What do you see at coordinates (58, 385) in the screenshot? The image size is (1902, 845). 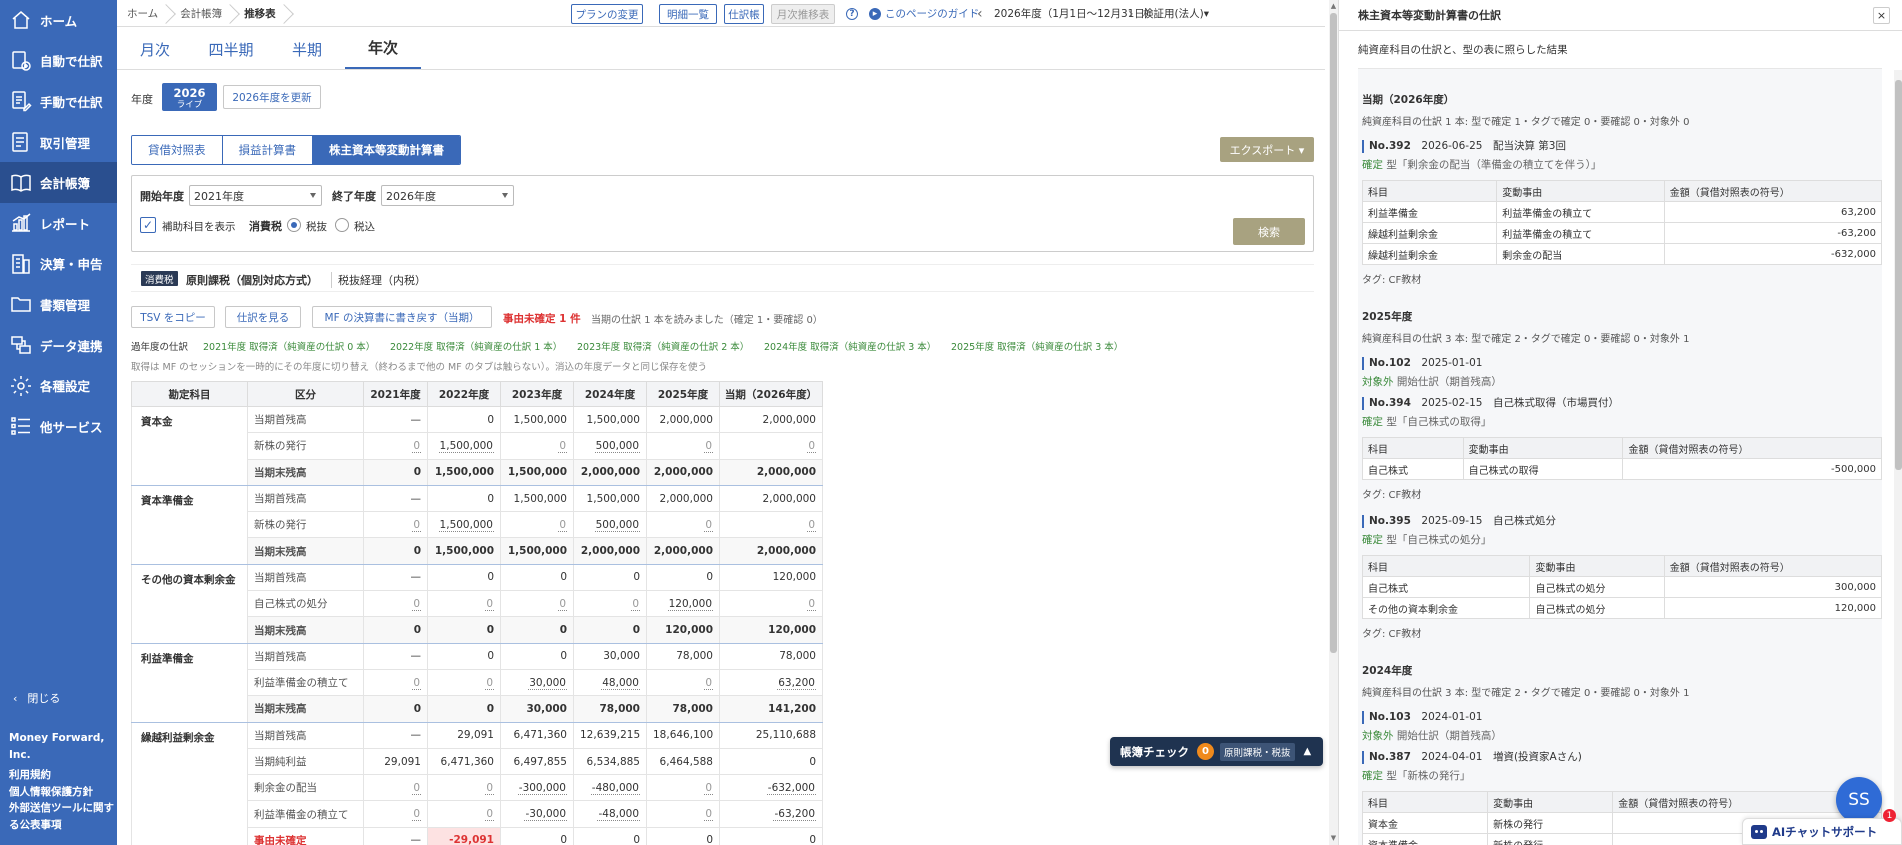 I see `sidebar-item-9: 各種設定` at bounding box center [58, 385].